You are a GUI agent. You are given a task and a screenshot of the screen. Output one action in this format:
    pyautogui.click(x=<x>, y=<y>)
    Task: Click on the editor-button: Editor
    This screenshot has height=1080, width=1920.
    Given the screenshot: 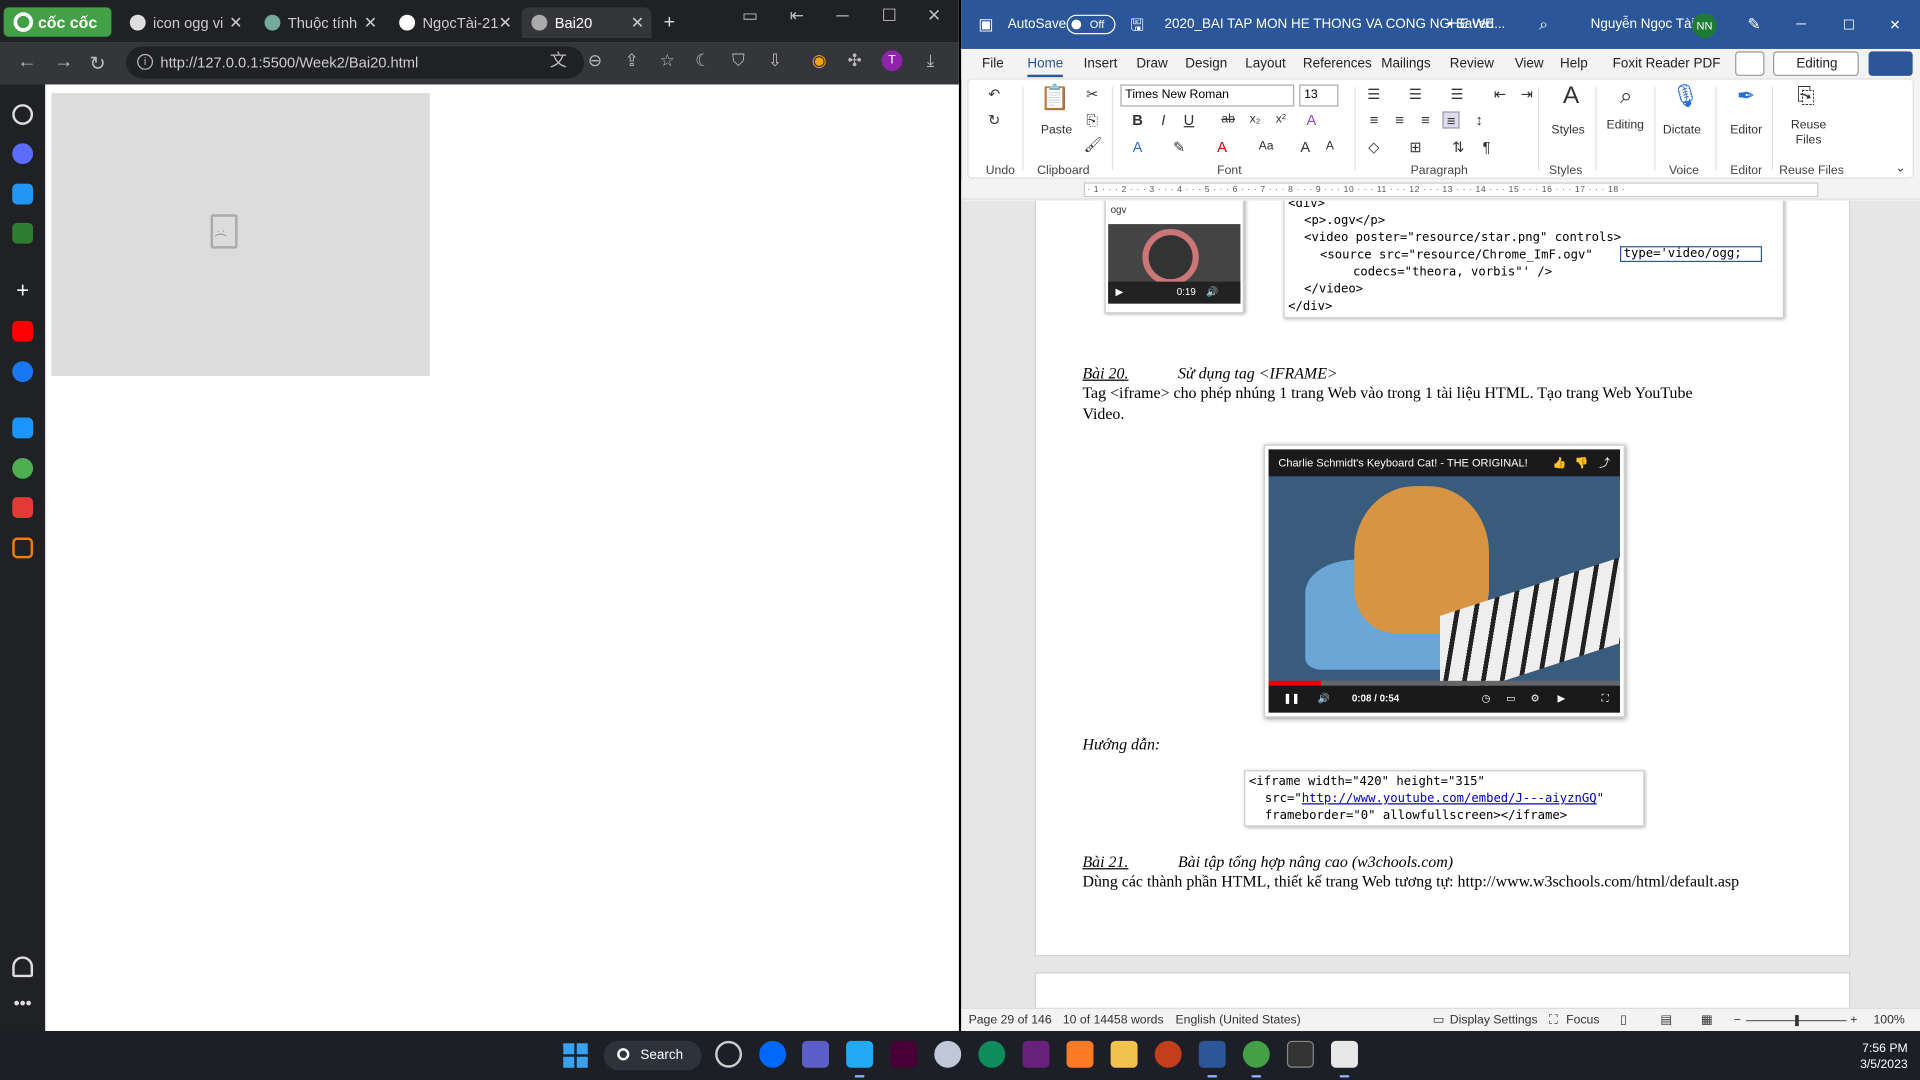 What is the action you would take?
    pyautogui.click(x=1746, y=130)
    